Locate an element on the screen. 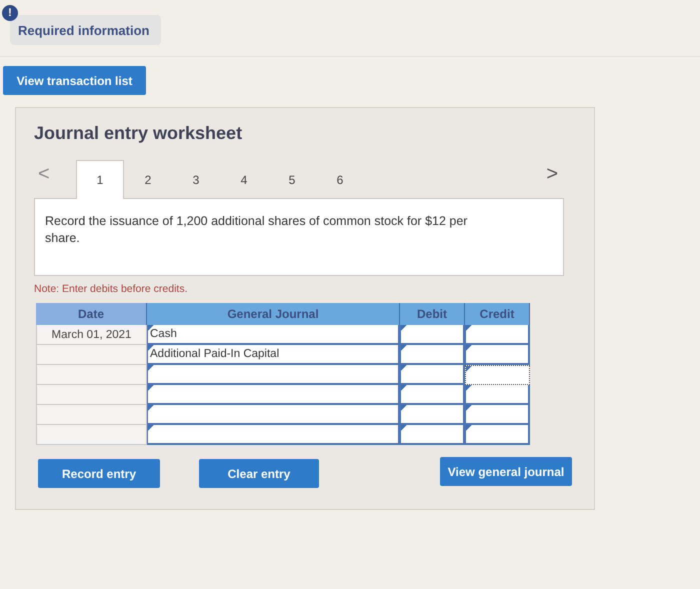  tab: 4 is located at coordinates (244, 179).